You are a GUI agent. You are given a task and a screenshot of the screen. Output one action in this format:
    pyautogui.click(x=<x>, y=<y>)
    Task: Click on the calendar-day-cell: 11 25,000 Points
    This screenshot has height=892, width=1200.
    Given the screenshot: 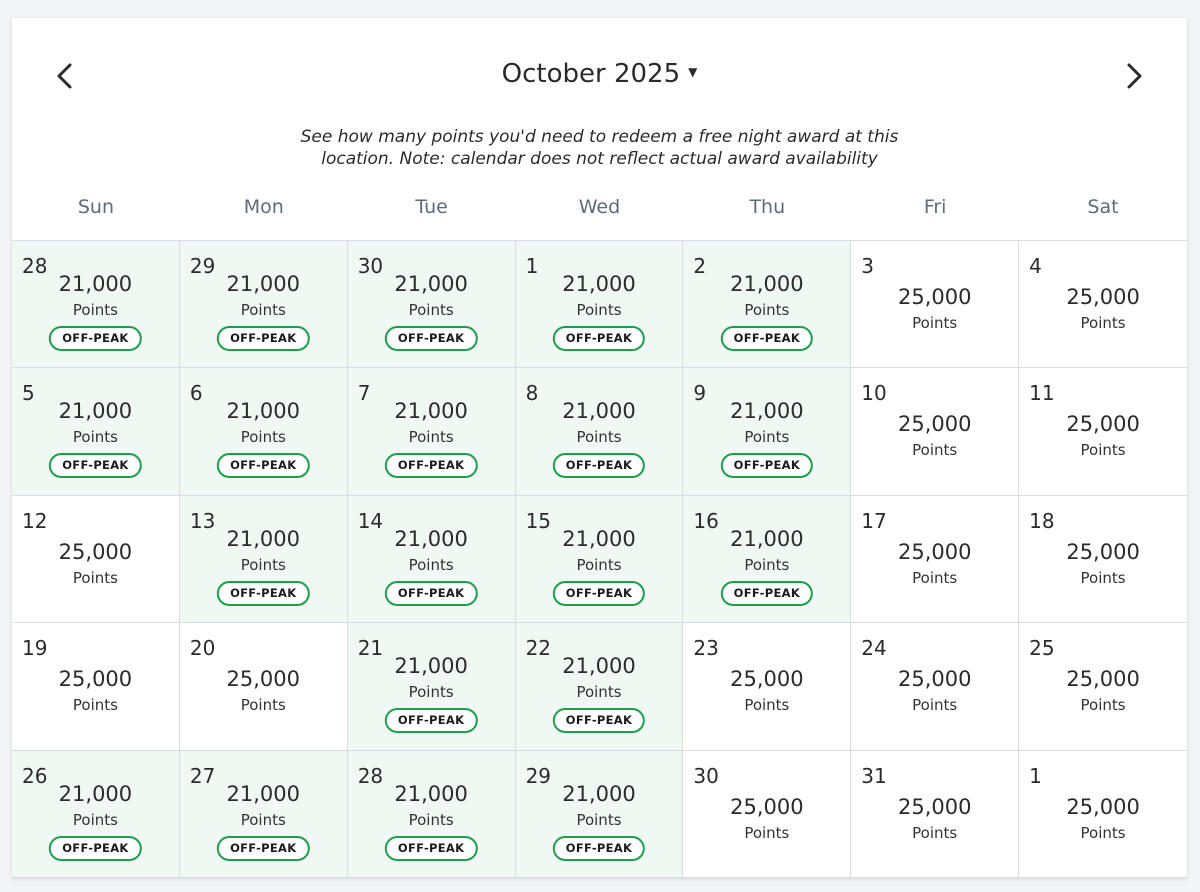 What is the action you would take?
    pyautogui.click(x=1103, y=432)
    